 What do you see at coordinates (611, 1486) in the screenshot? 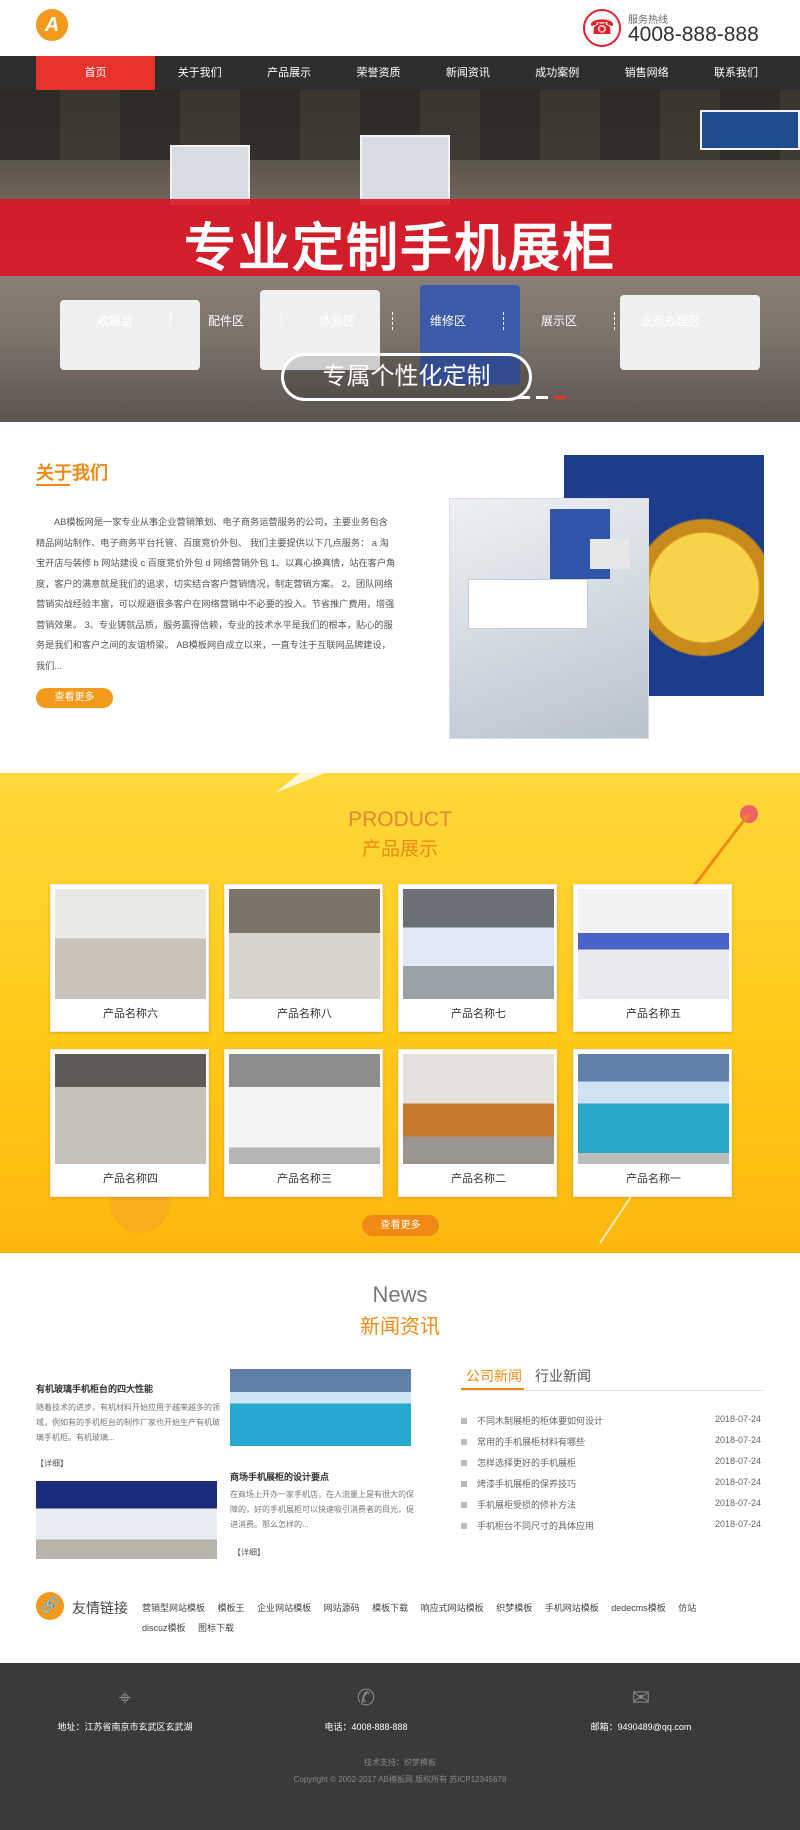
I see `news-list-item: 烤漆手机展柜的保养技巧 2018-07-24` at bounding box center [611, 1486].